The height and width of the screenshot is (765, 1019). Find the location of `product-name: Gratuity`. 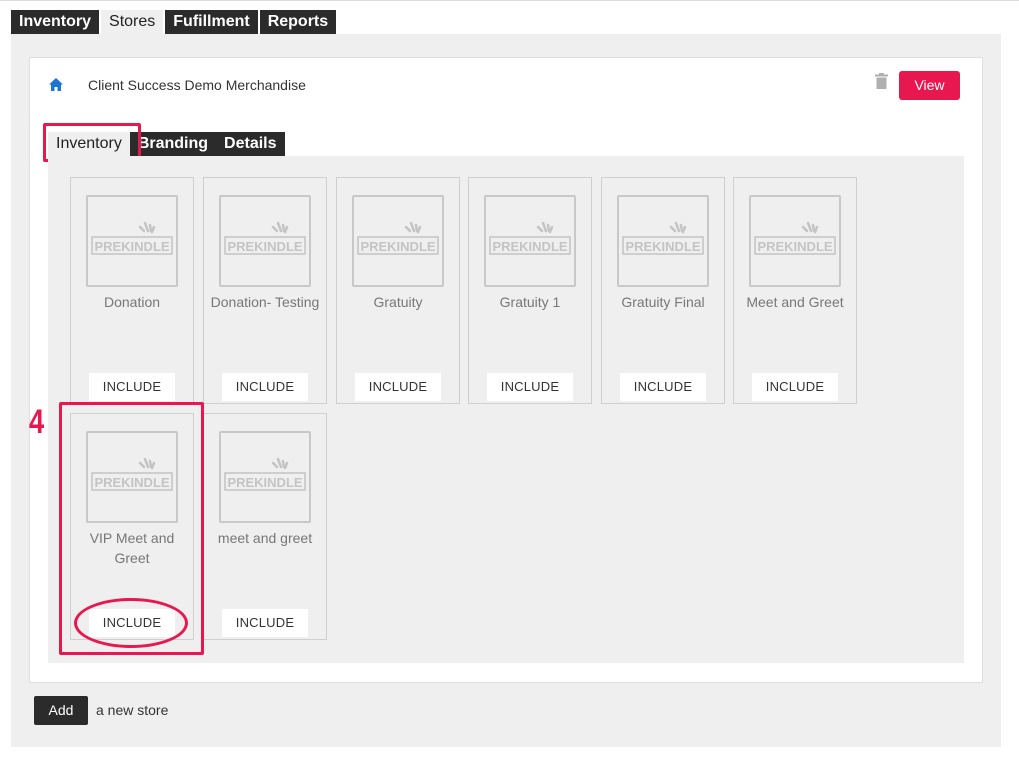

product-name: Gratuity is located at coordinates (398, 302).